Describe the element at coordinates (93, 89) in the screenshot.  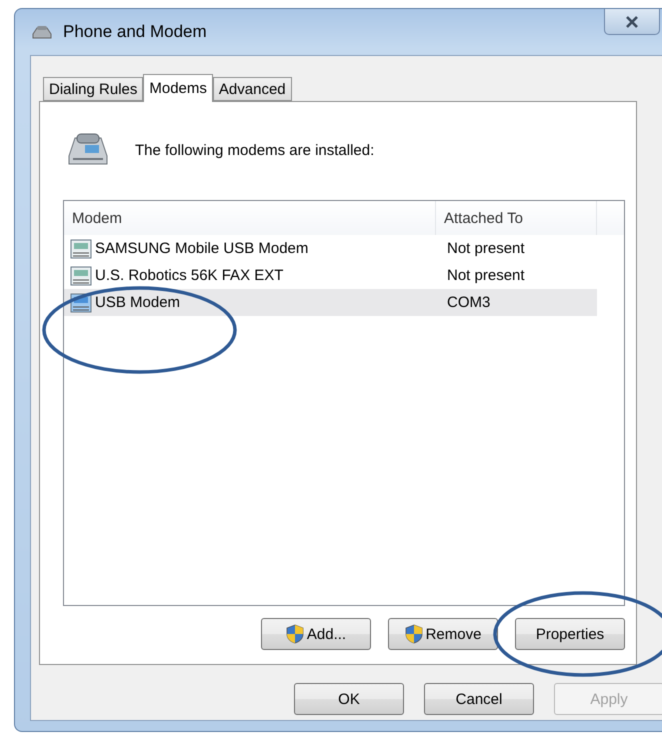
I see `tab: Dialing Rules` at that location.